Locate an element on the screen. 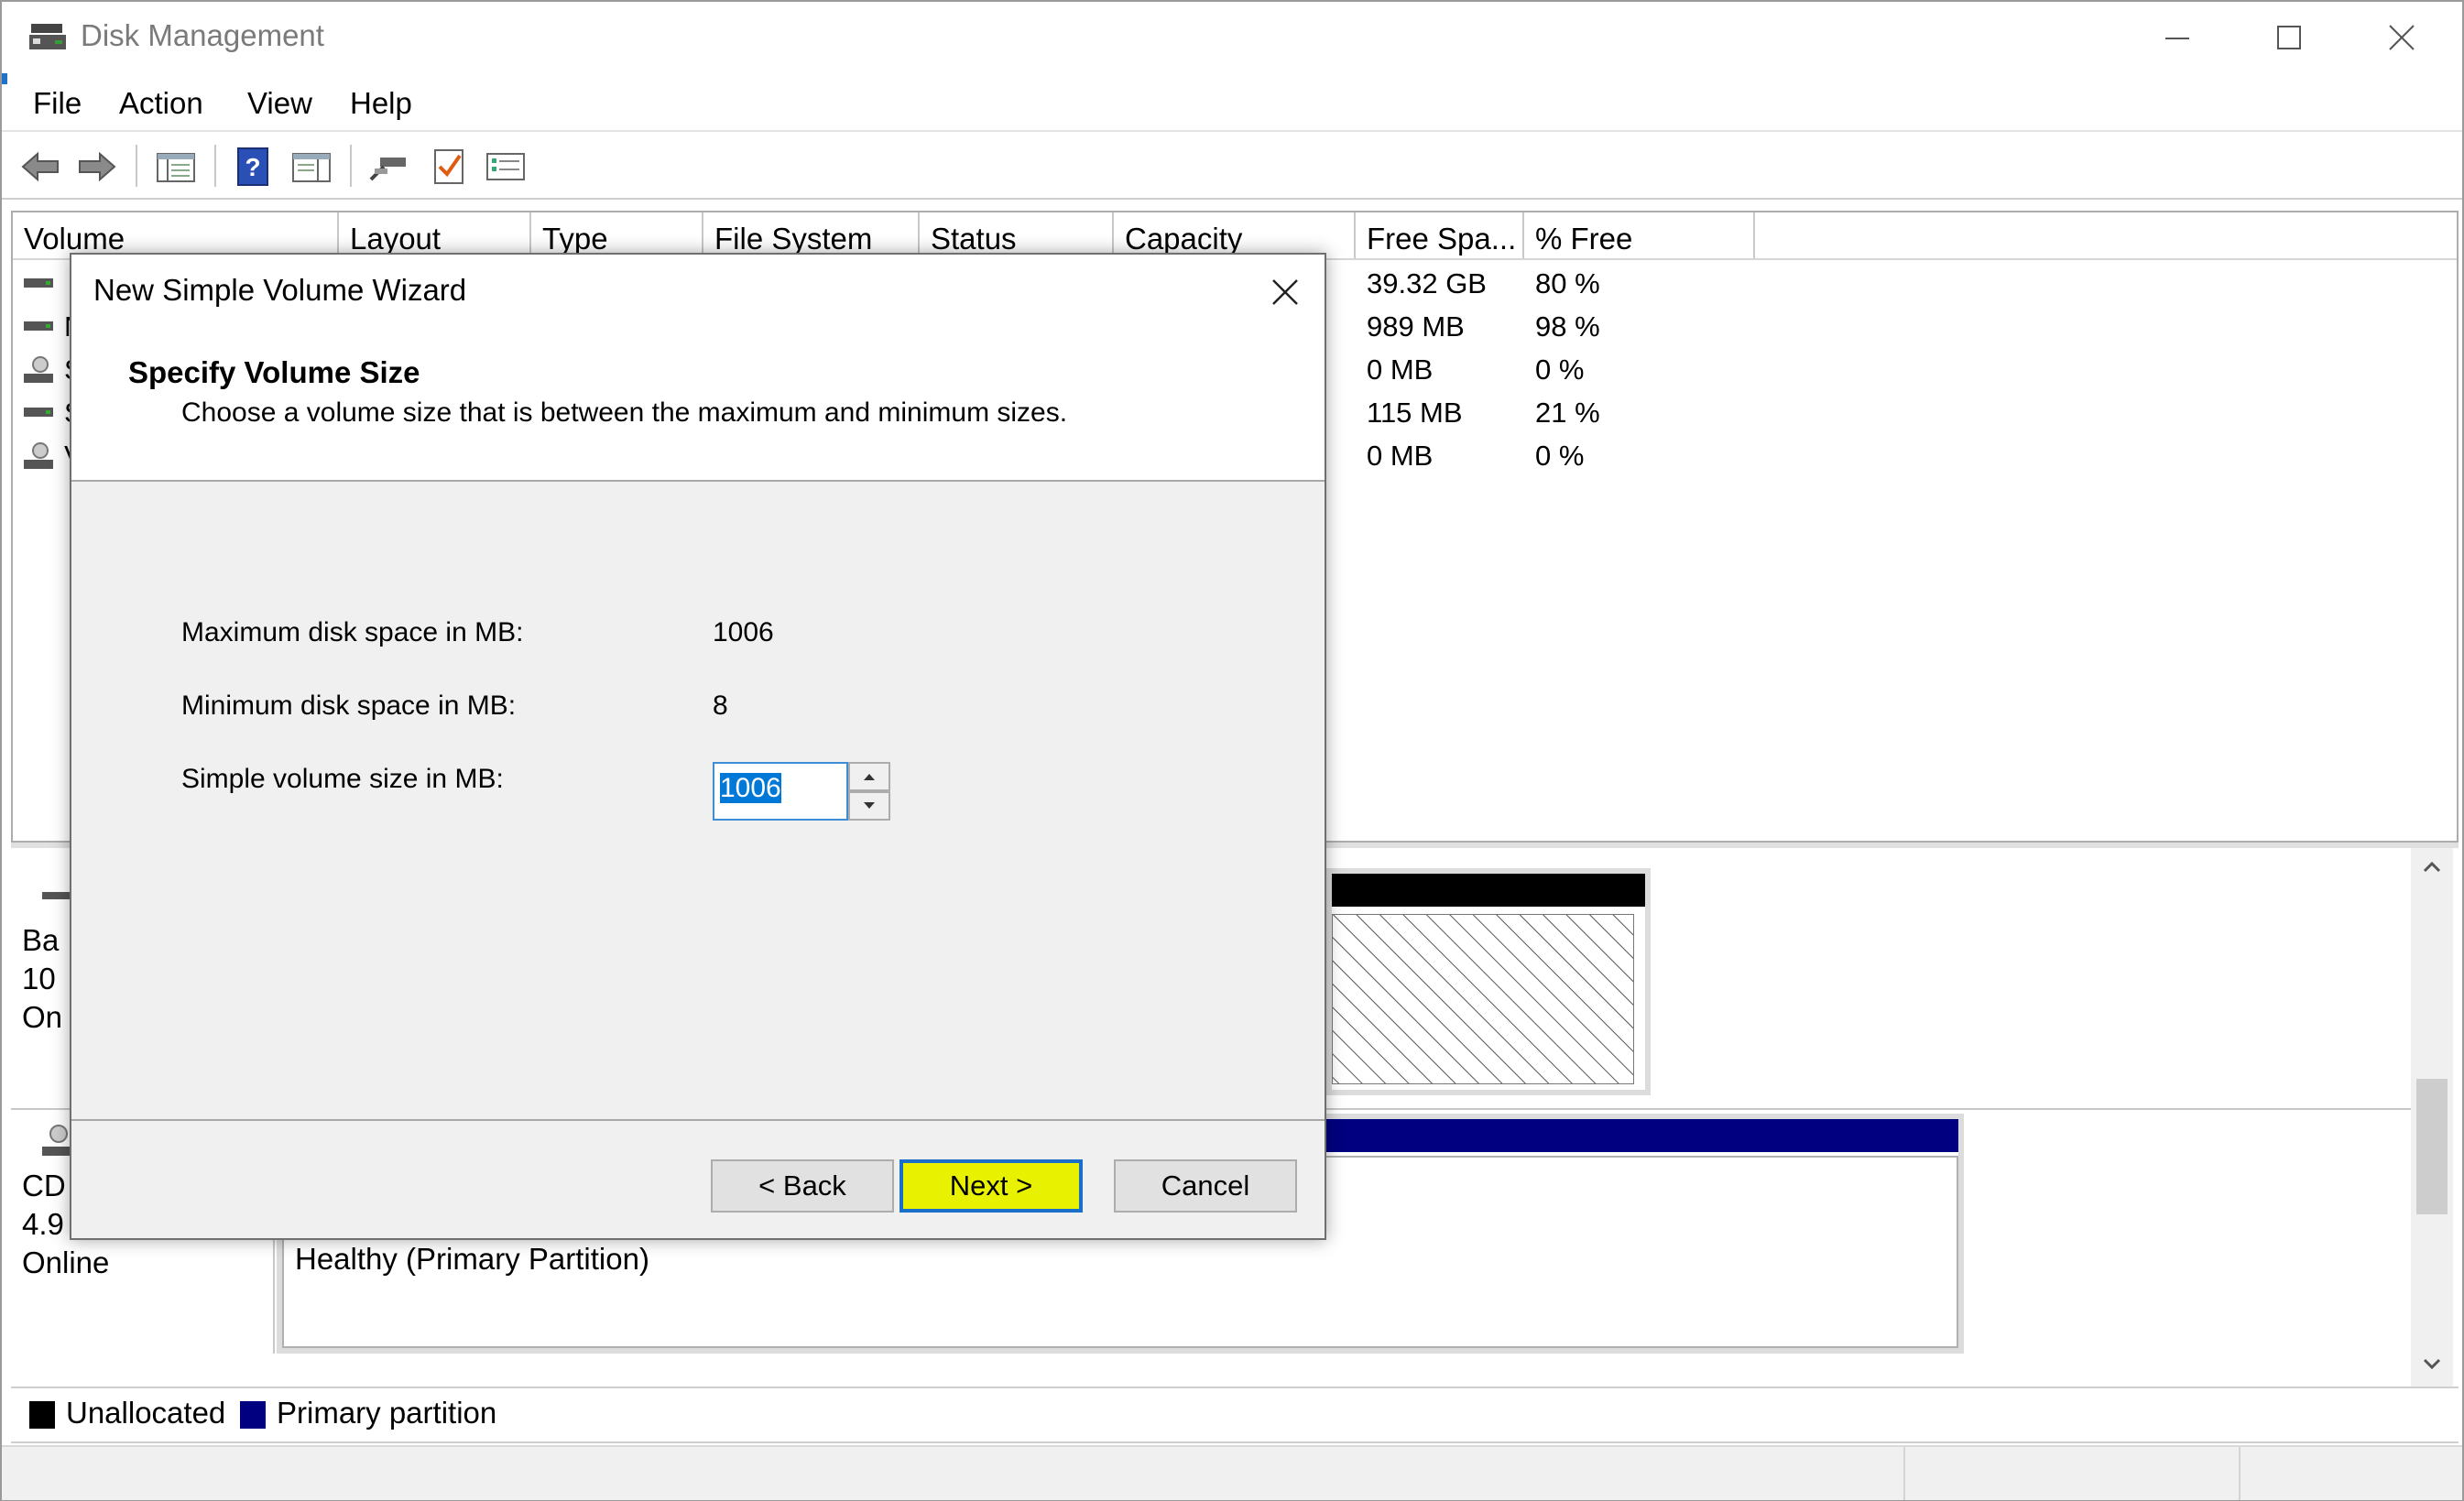  back-button-wizard: < Back is located at coordinates (802, 1186).